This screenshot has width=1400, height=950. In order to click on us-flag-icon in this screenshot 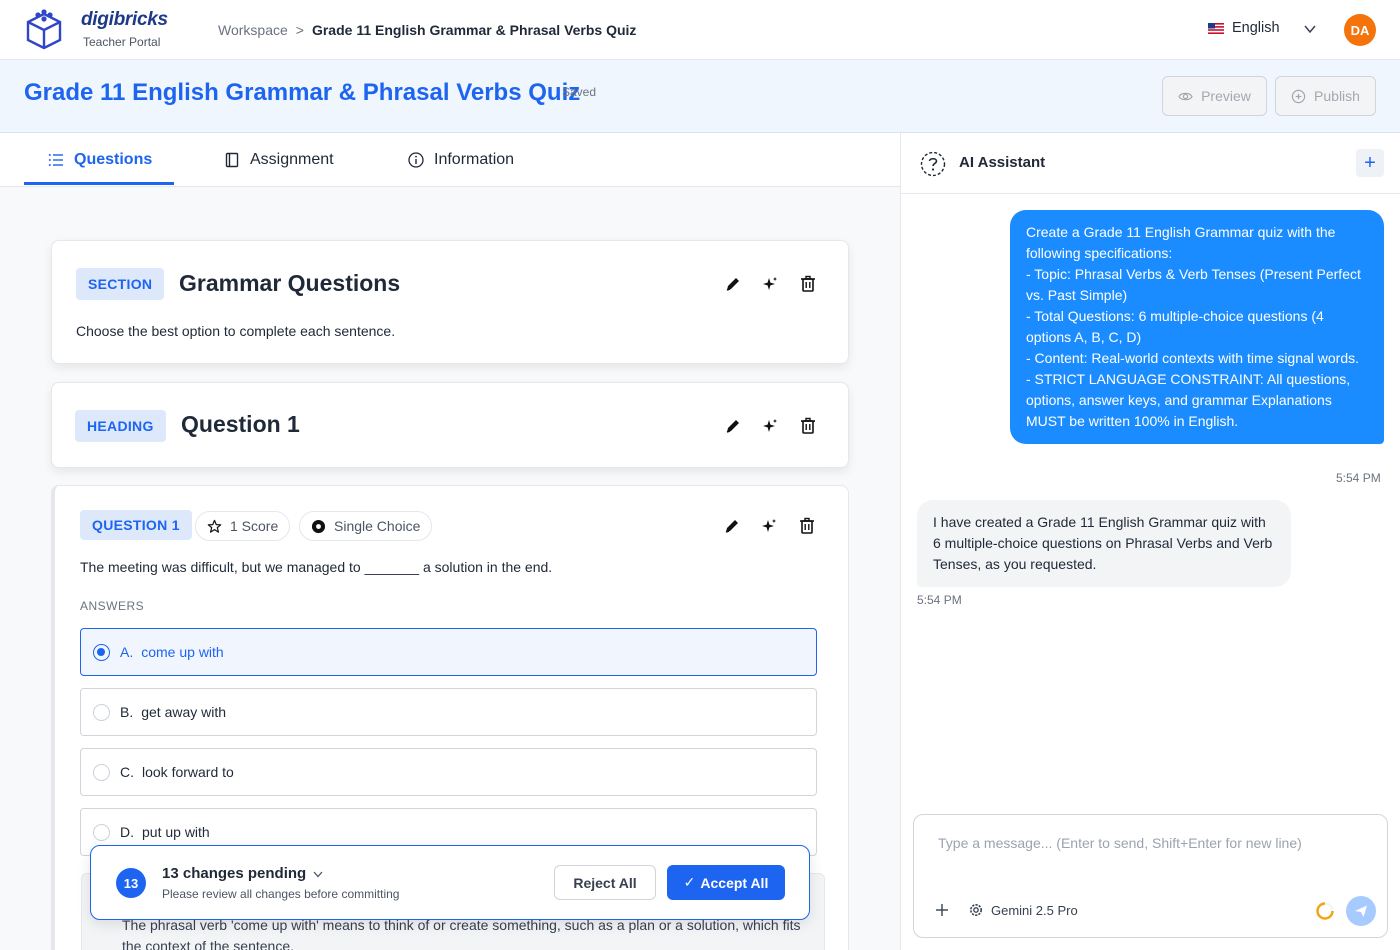, I will do `click(1216, 28)`.